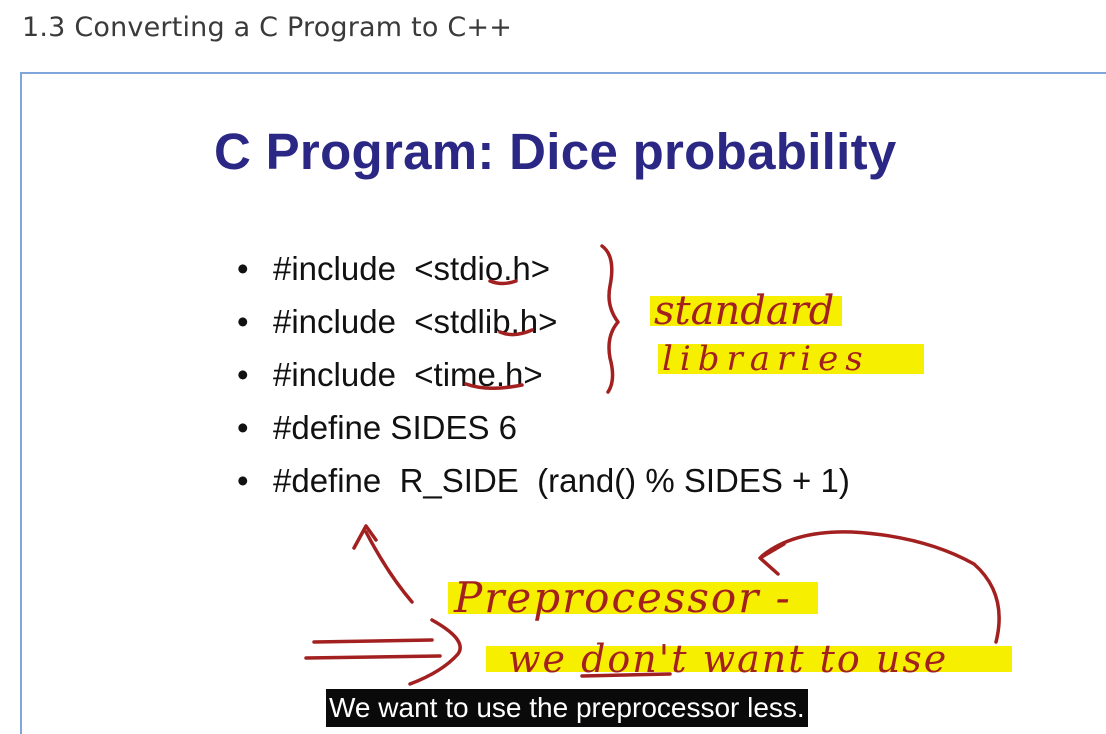  I want to click on page-heading: 1.3 Converting a C Program to C++, so click(267, 27).